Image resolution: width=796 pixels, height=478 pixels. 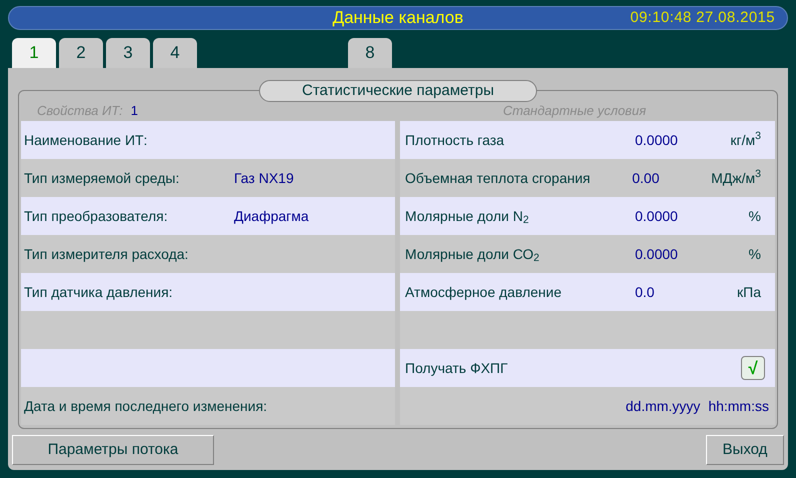 What do you see at coordinates (175, 53) in the screenshot?
I see `tab: 4` at bounding box center [175, 53].